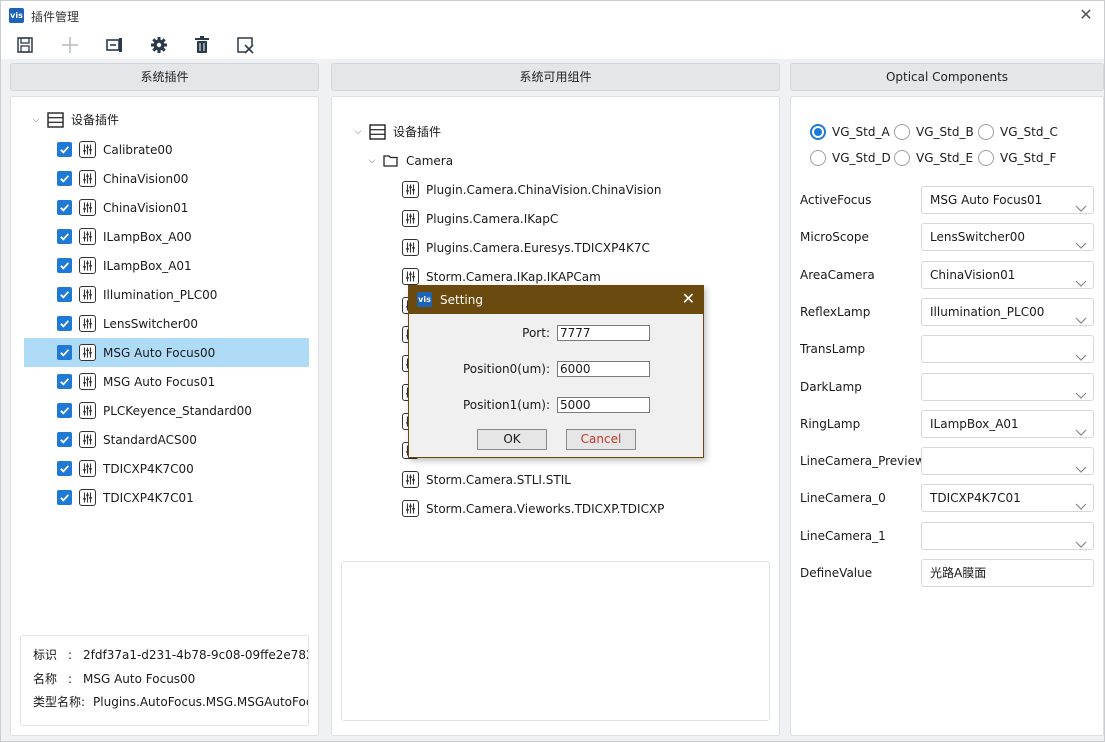 Image resolution: width=1105 pixels, height=742 pixels. I want to click on dialog-close-icon: ✕, so click(688, 298).